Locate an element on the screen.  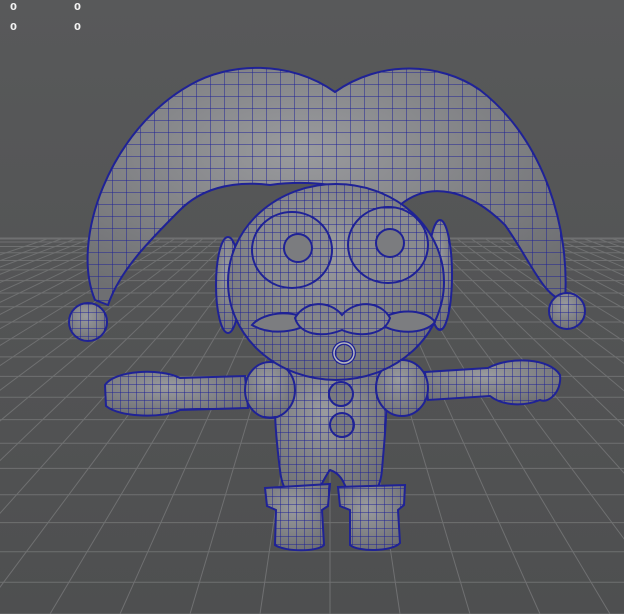
eye-socket-right is located at coordinates (388, 245).